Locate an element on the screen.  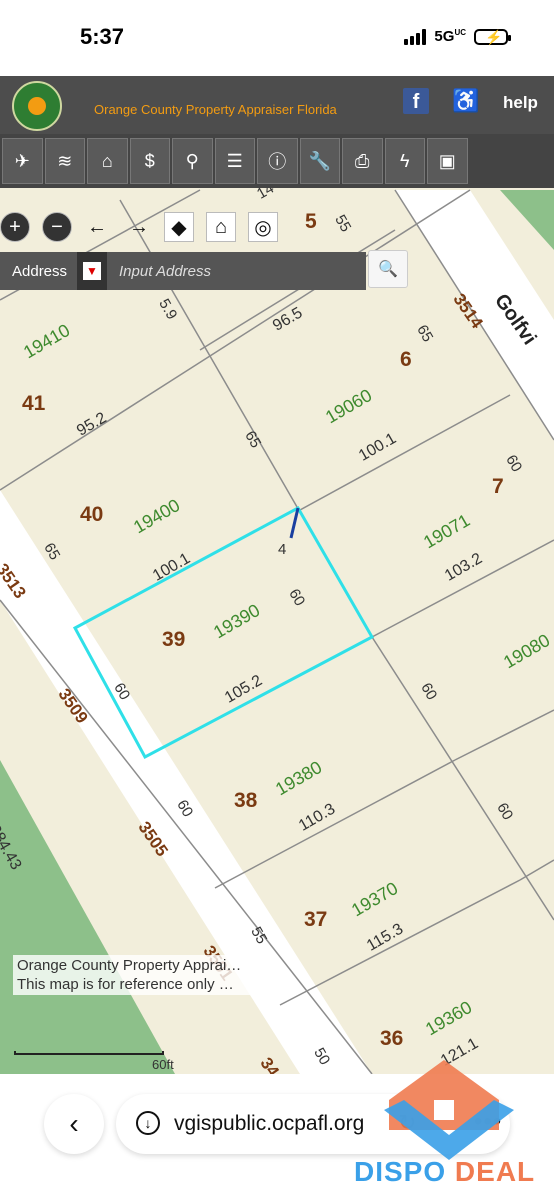
scale-label: 60ft is located at coordinates (163, 1064).